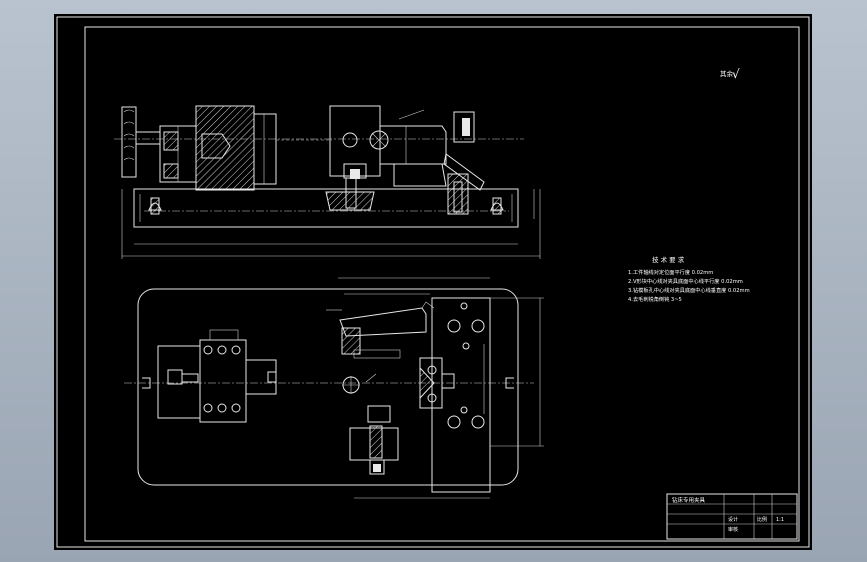 This screenshot has height=562, width=867. Describe the element at coordinates (733, 519) in the screenshot. I see `title-row-label: 设计` at that location.